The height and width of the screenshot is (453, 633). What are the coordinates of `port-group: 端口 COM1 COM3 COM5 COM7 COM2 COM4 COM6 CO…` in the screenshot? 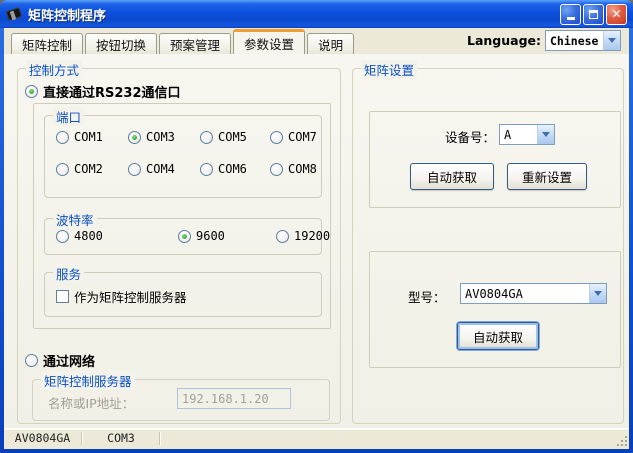 It's located at (183, 152).